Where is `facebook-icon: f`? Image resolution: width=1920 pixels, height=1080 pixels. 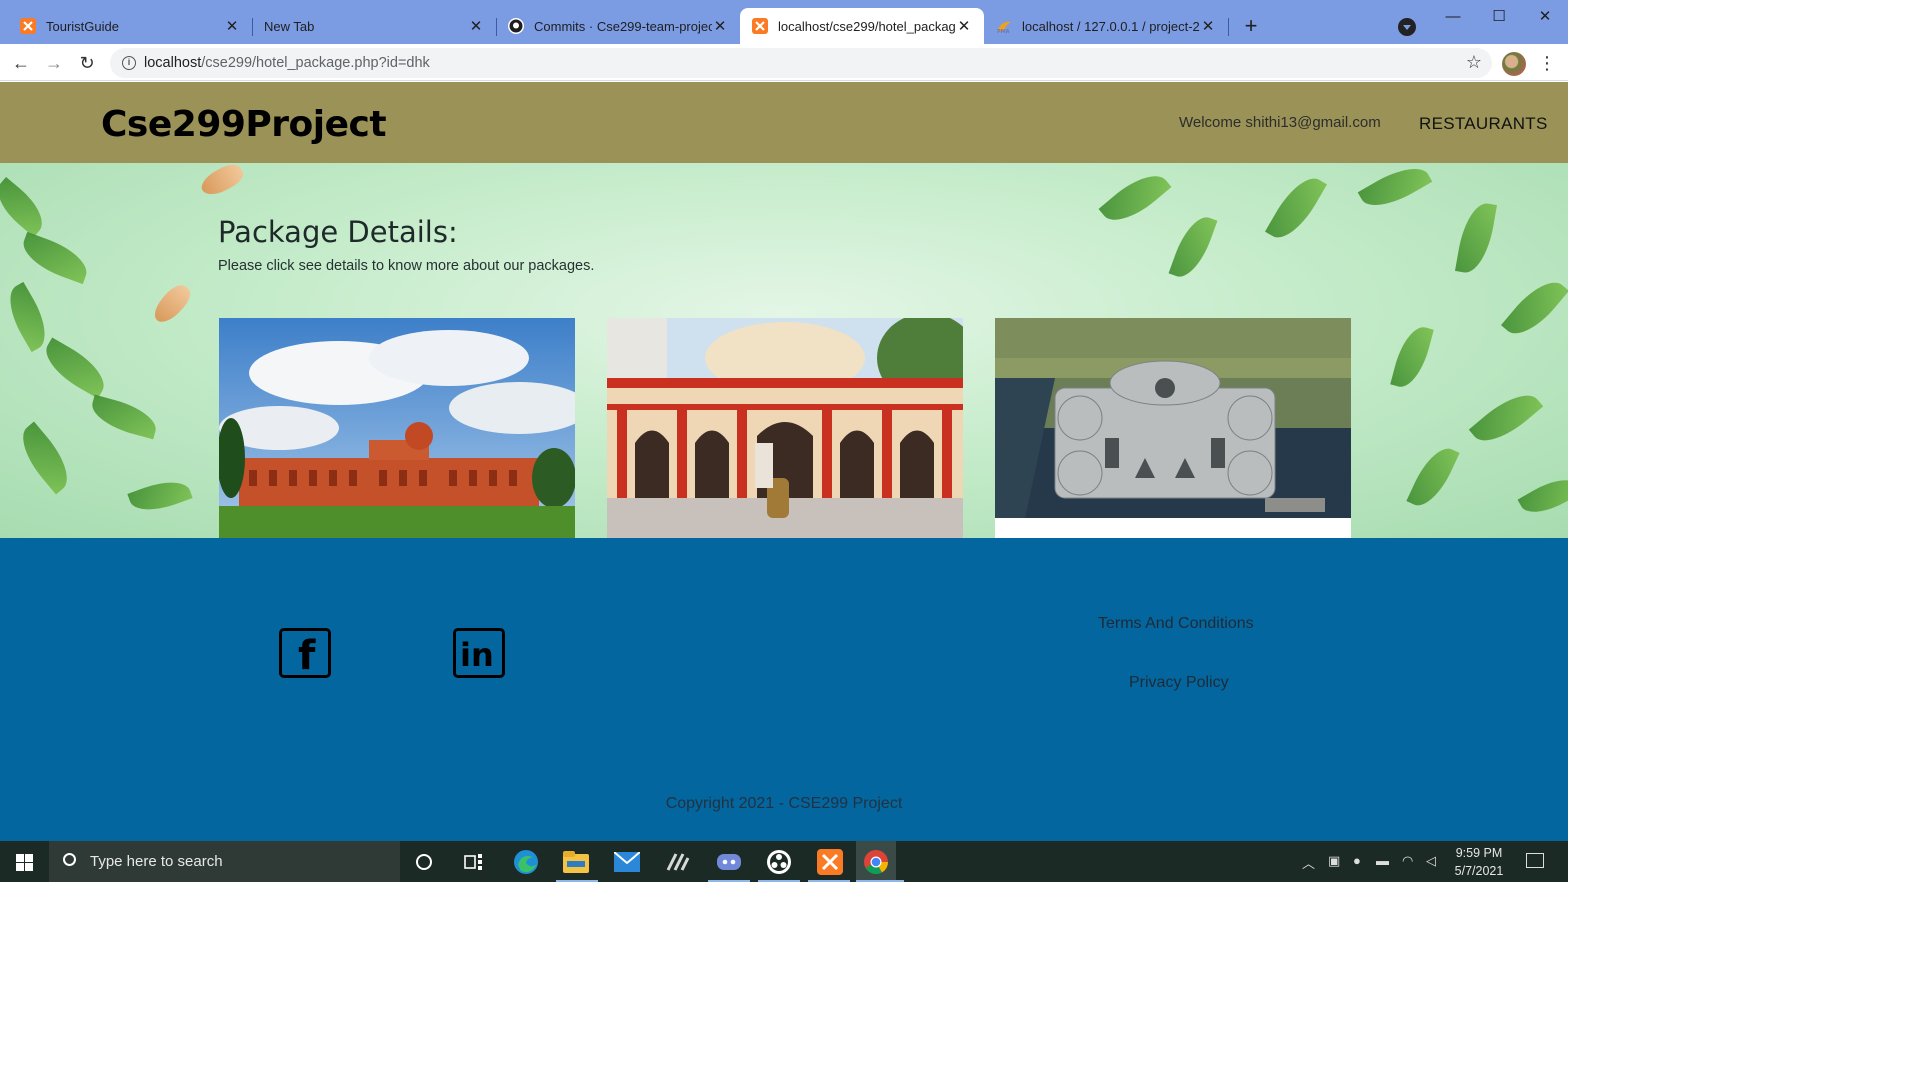
facebook-icon: f is located at coordinates (305, 653).